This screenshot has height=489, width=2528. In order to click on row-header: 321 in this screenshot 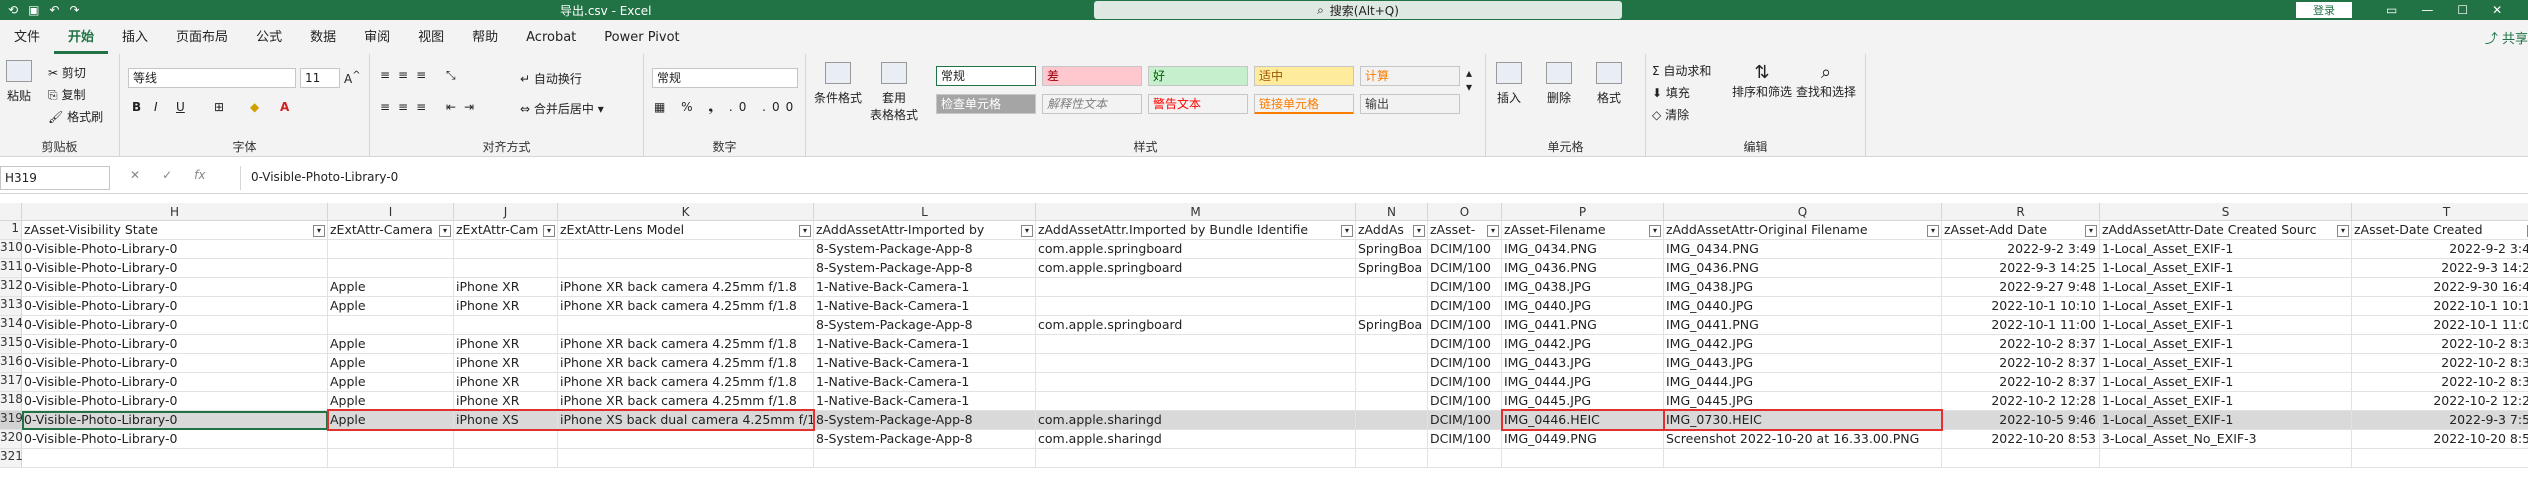, I will do `click(11, 458)`.